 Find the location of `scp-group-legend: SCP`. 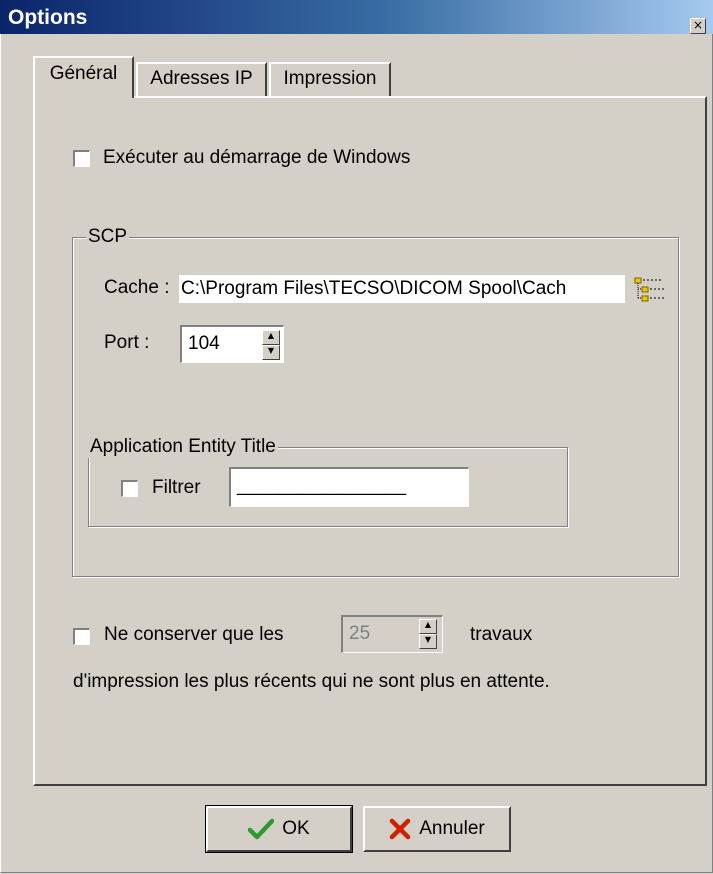

scp-group-legend: SCP is located at coordinates (108, 237).